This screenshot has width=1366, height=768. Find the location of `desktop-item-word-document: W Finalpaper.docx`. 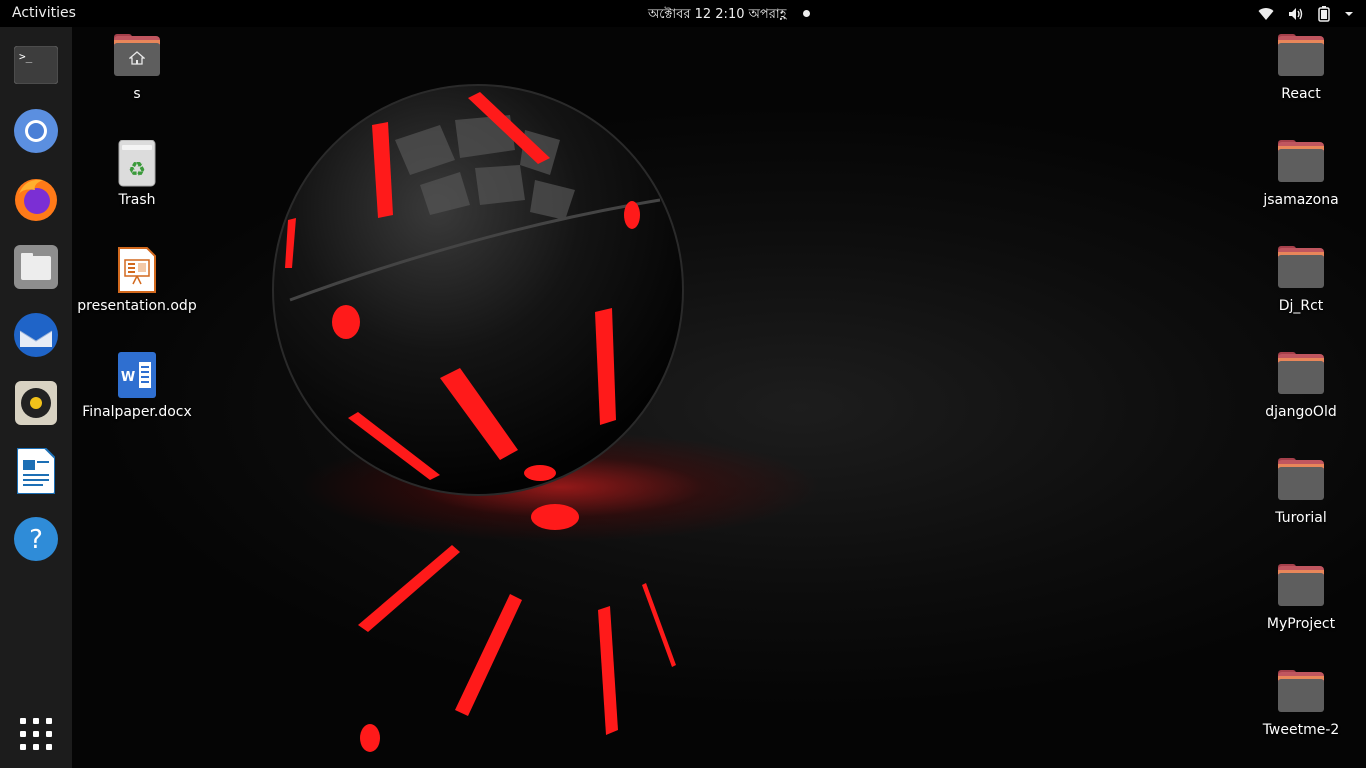

desktop-item-word-document: W Finalpaper.docx is located at coordinates (137, 386).